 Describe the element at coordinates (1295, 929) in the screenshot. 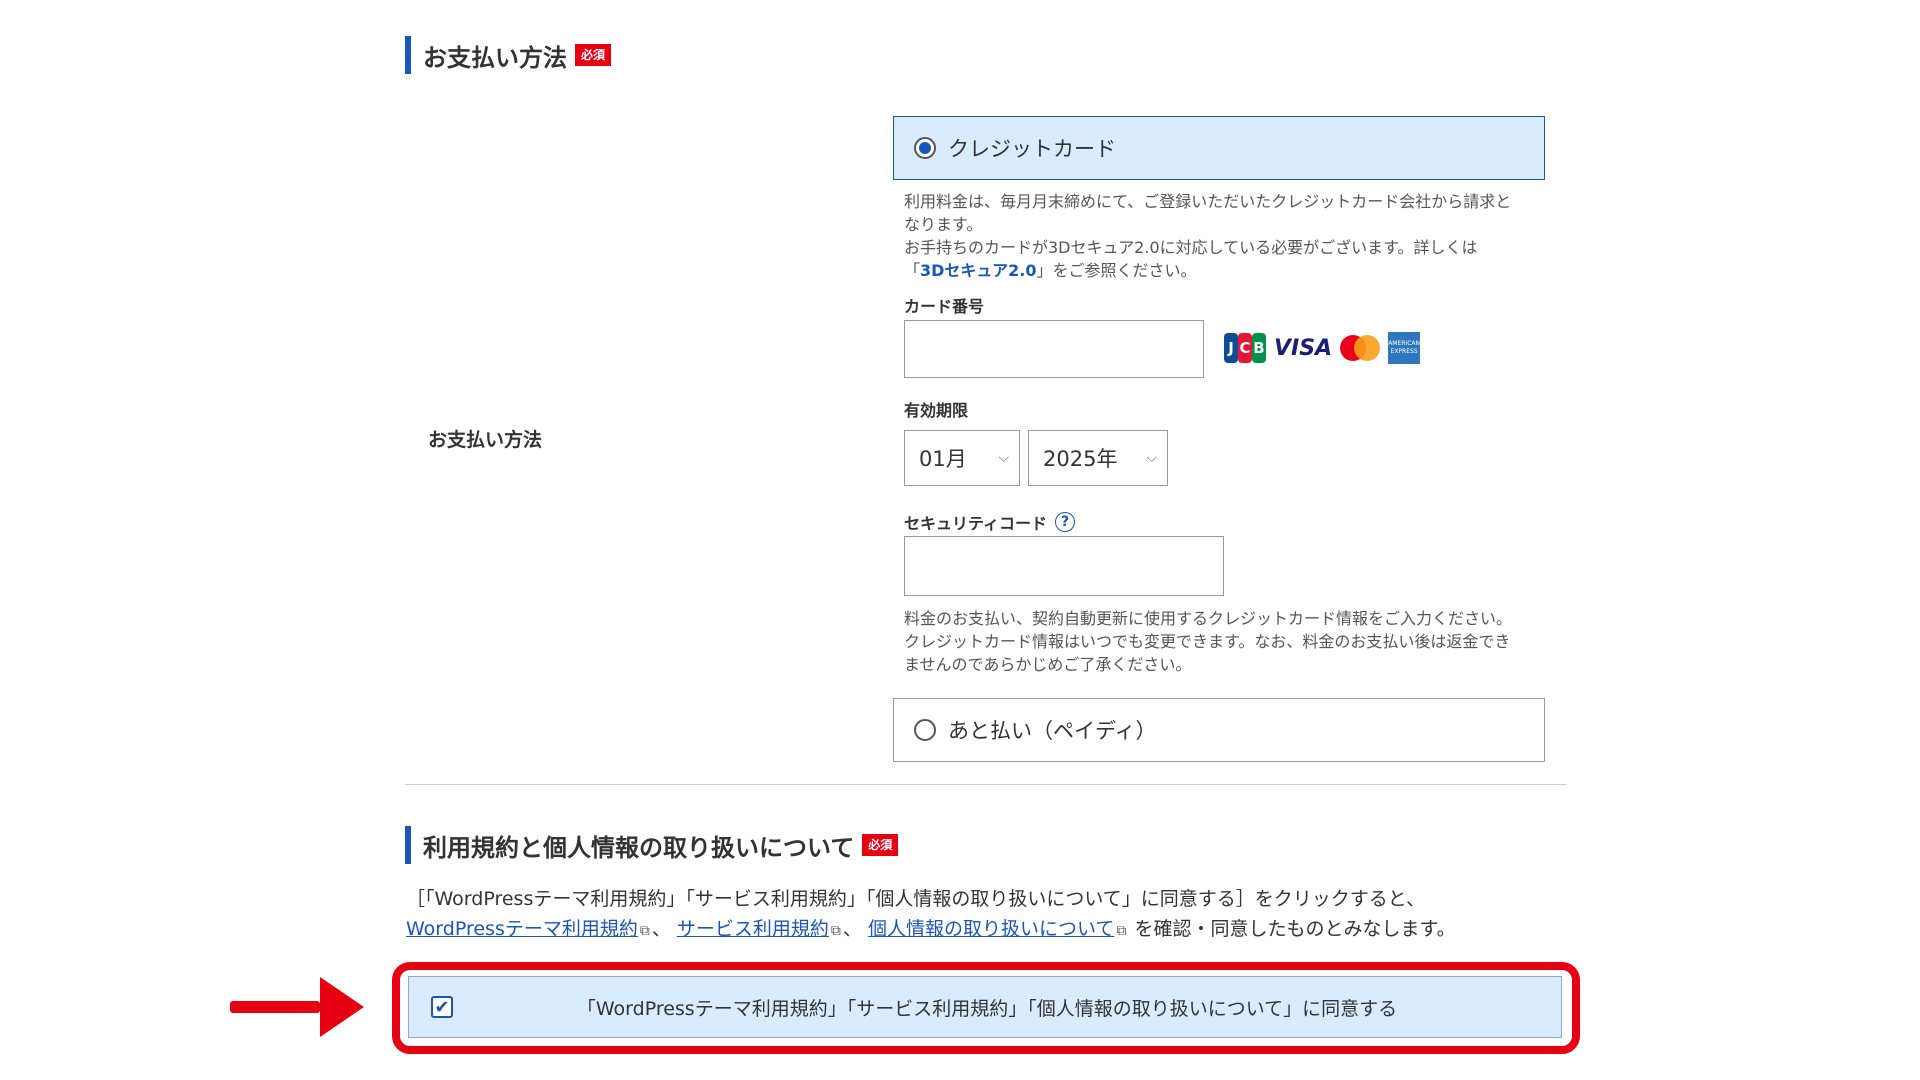

I see `terms-intro-suffix: を確認・同意したものとみなします。` at that location.